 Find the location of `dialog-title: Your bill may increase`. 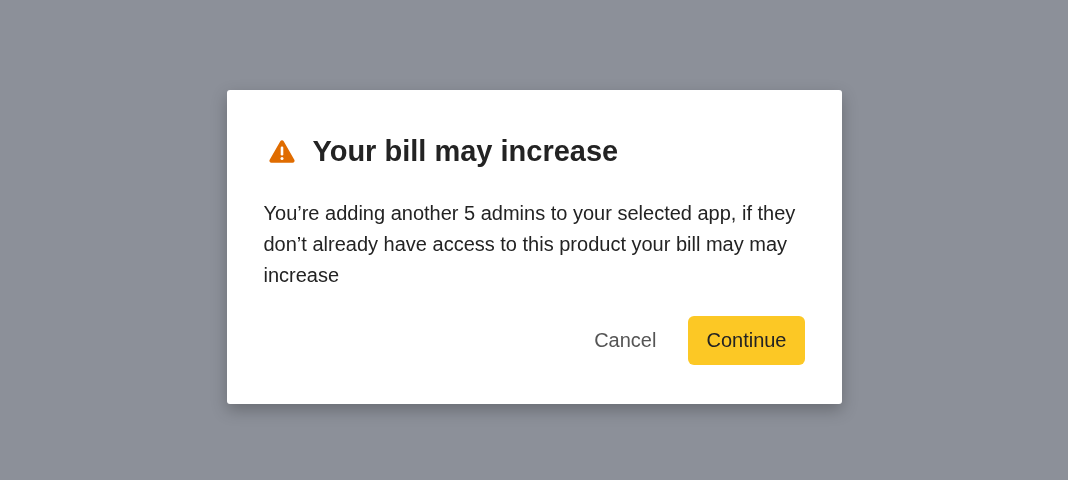

dialog-title: Your bill may increase is located at coordinates (465, 151).